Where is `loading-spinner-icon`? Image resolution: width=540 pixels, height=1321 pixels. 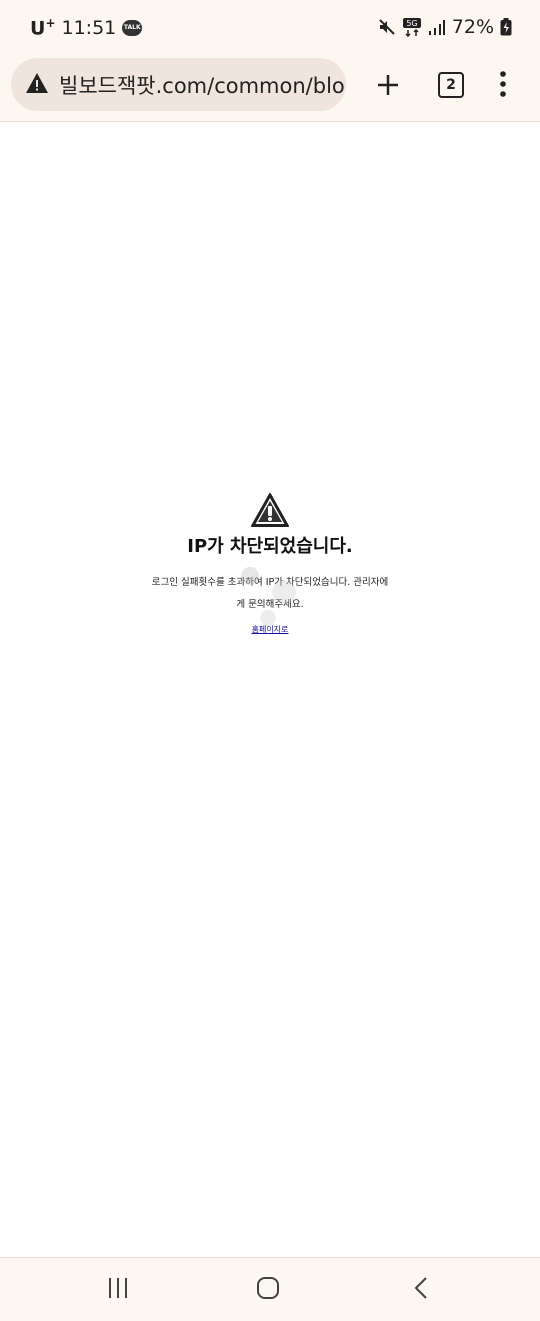 loading-spinner-icon is located at coordinates (268, 596).